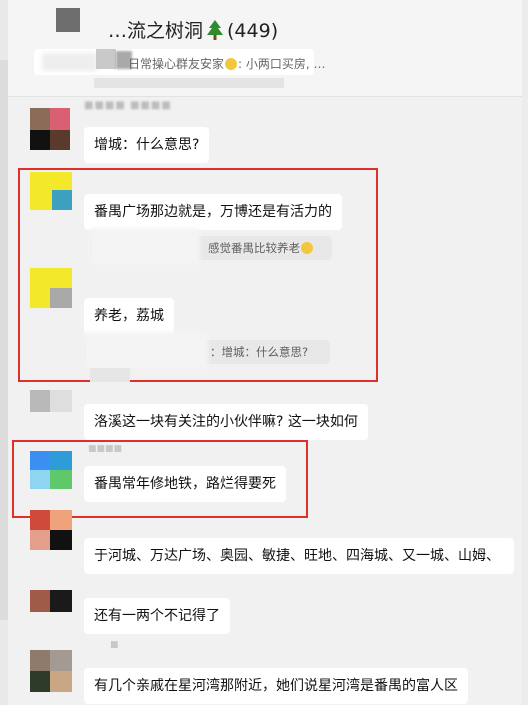 The height and width of the screenshot is (705, 528). I want to click on message-text: 还有一两个不记得了, so click(157, 616).